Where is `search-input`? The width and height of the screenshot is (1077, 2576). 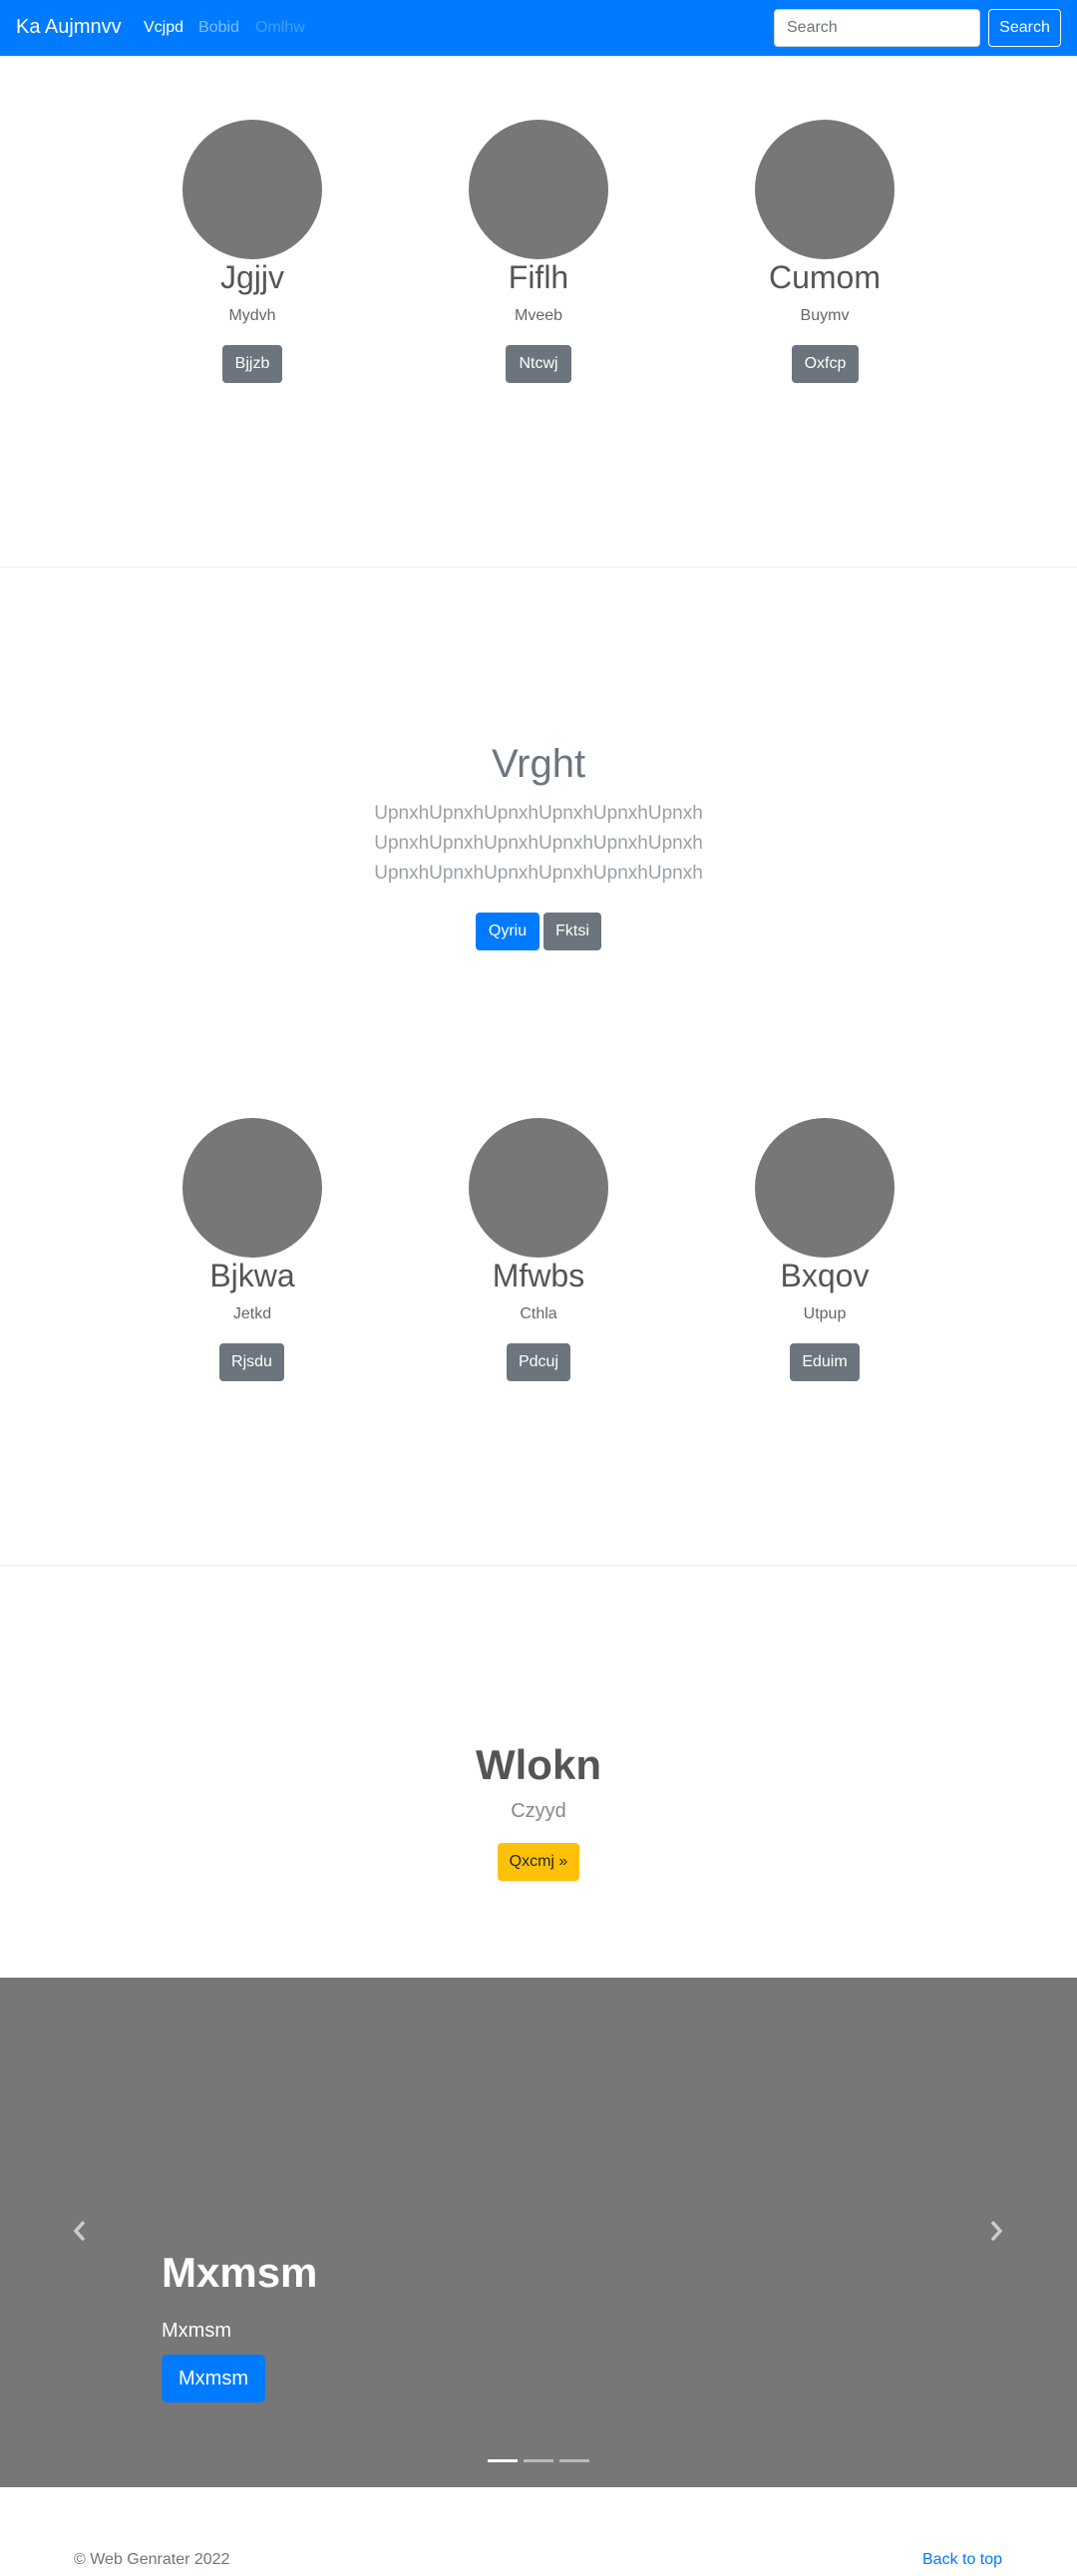 search-input is located at coordinates (877, 28).